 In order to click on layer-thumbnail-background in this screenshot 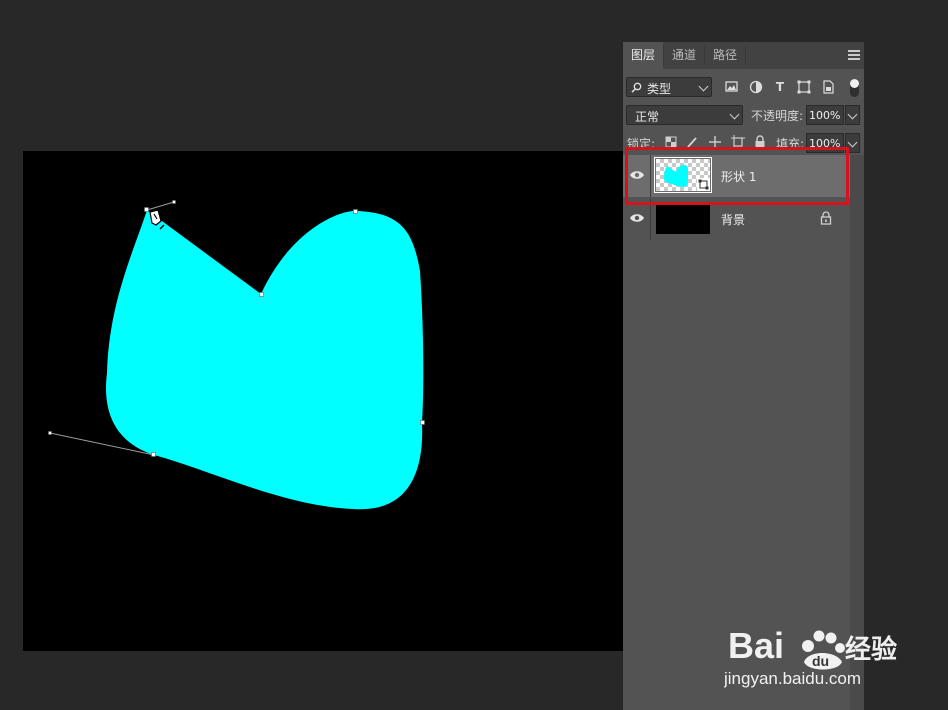, I will do `click(683, 218)`.